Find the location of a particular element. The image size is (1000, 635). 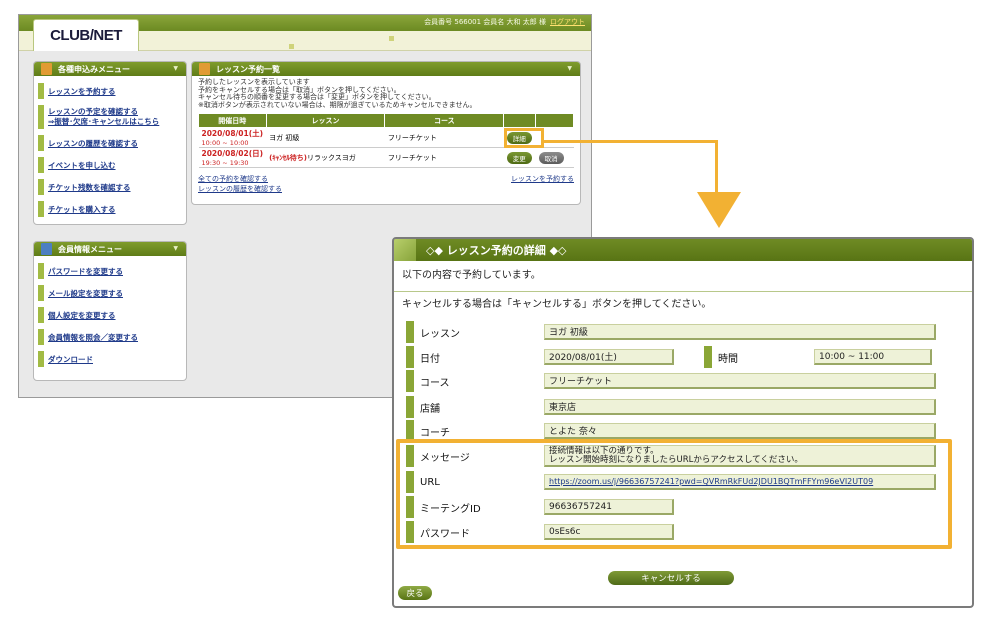

time-value: 10:00 ~ 11:00 is located at coordinates (873, 357).